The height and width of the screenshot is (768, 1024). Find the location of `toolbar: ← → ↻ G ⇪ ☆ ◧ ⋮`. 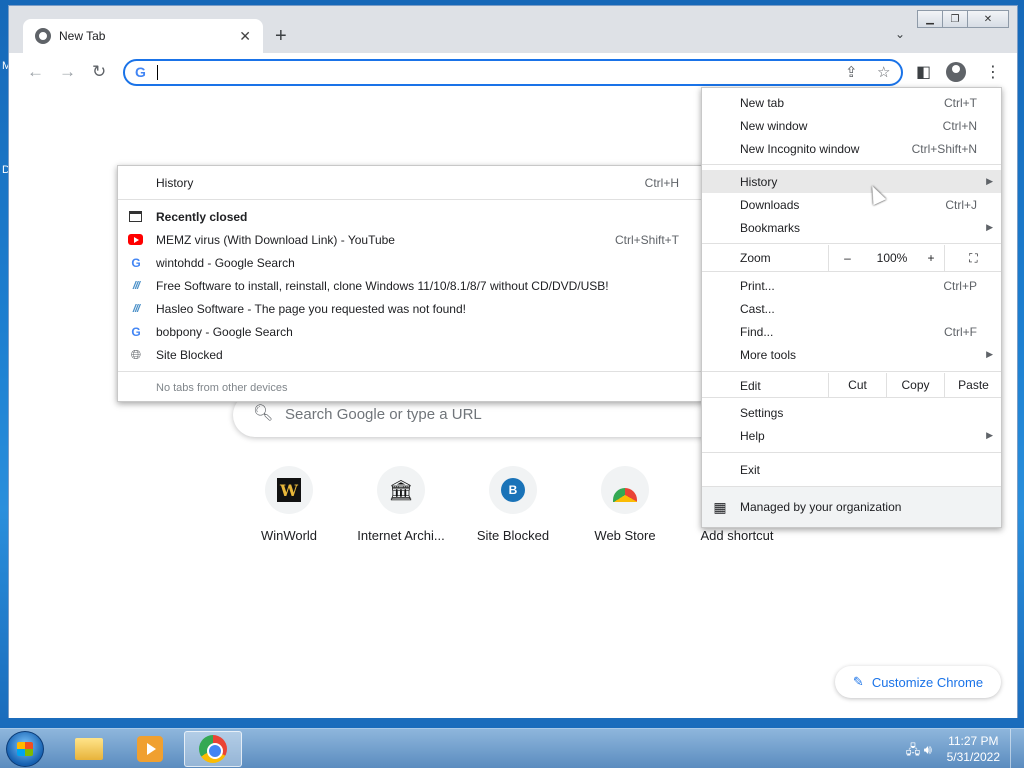

toolbar: ← → ↻ G ⇪ ☆ ◧ ⋮ is located at coordinates (513, 72).